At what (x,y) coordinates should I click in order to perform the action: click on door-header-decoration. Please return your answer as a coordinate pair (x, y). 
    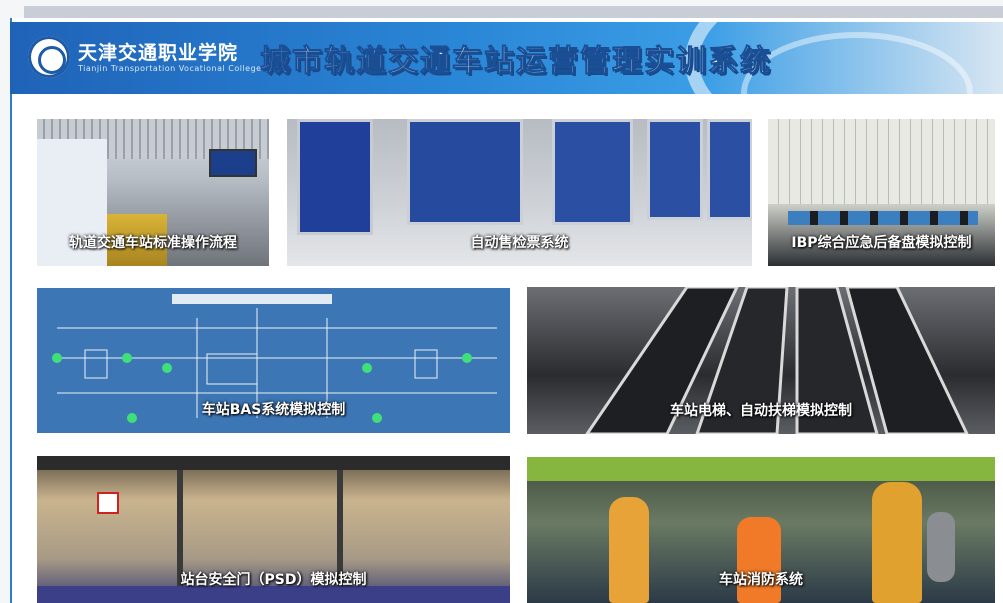
    Looking at the image, I should click on (273, 463).